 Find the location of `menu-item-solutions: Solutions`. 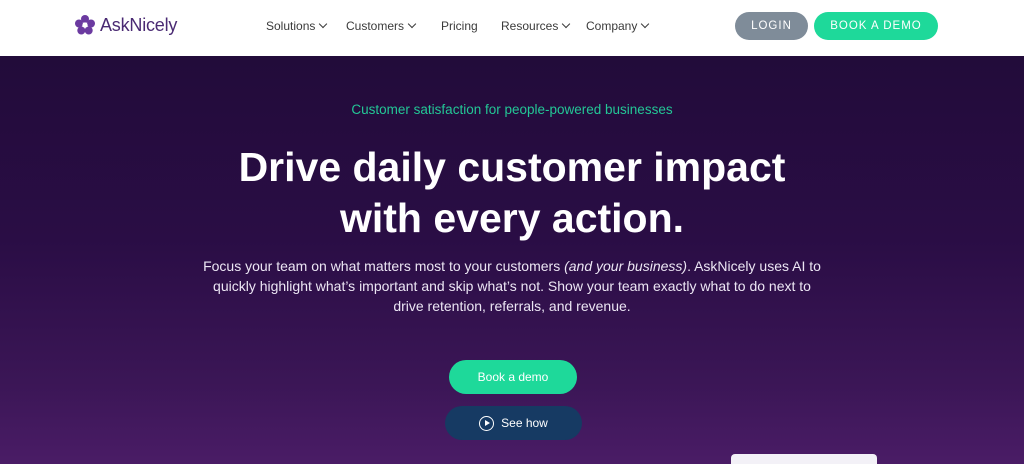

menu-item-solutions: Solutions is located at coordinates (306, 26).